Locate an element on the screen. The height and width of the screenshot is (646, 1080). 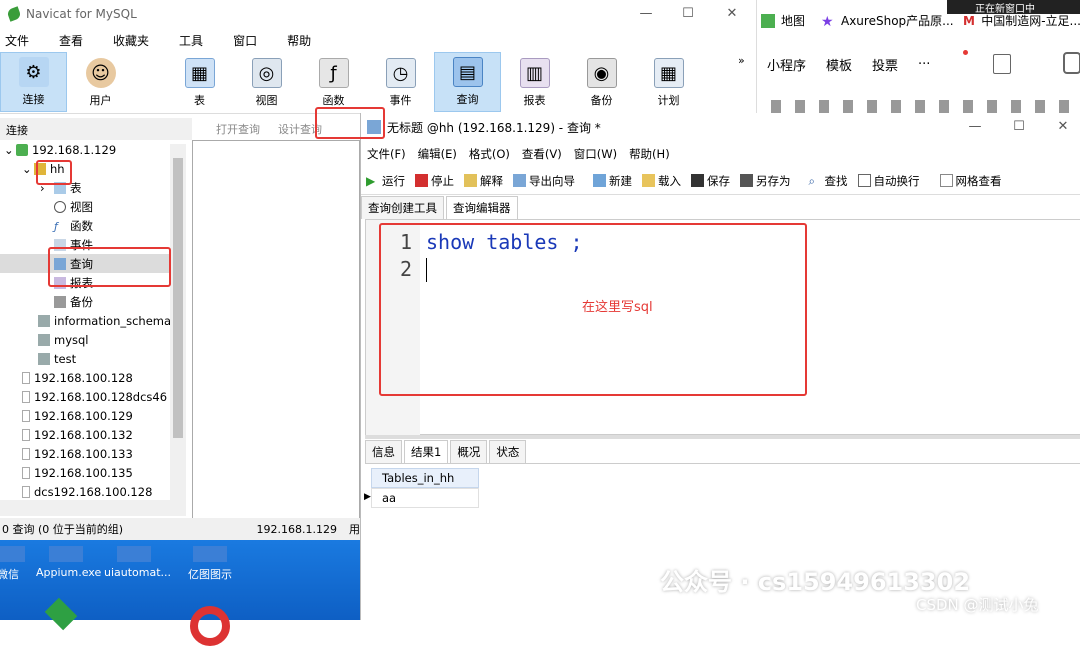
user-button: ☺ 用户 is located at coordinates (100, 82).